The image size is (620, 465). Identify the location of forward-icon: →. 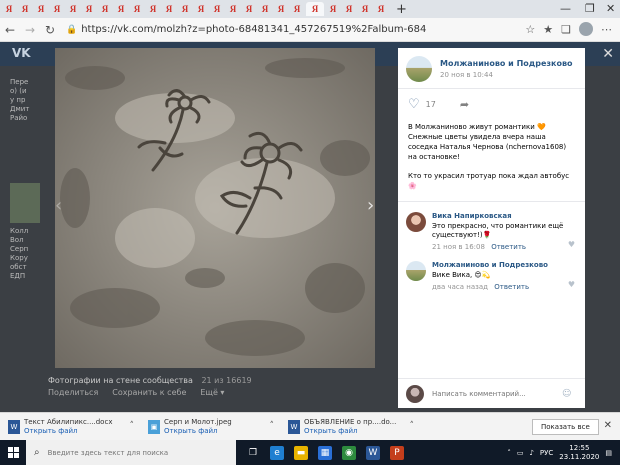
(30, 30).